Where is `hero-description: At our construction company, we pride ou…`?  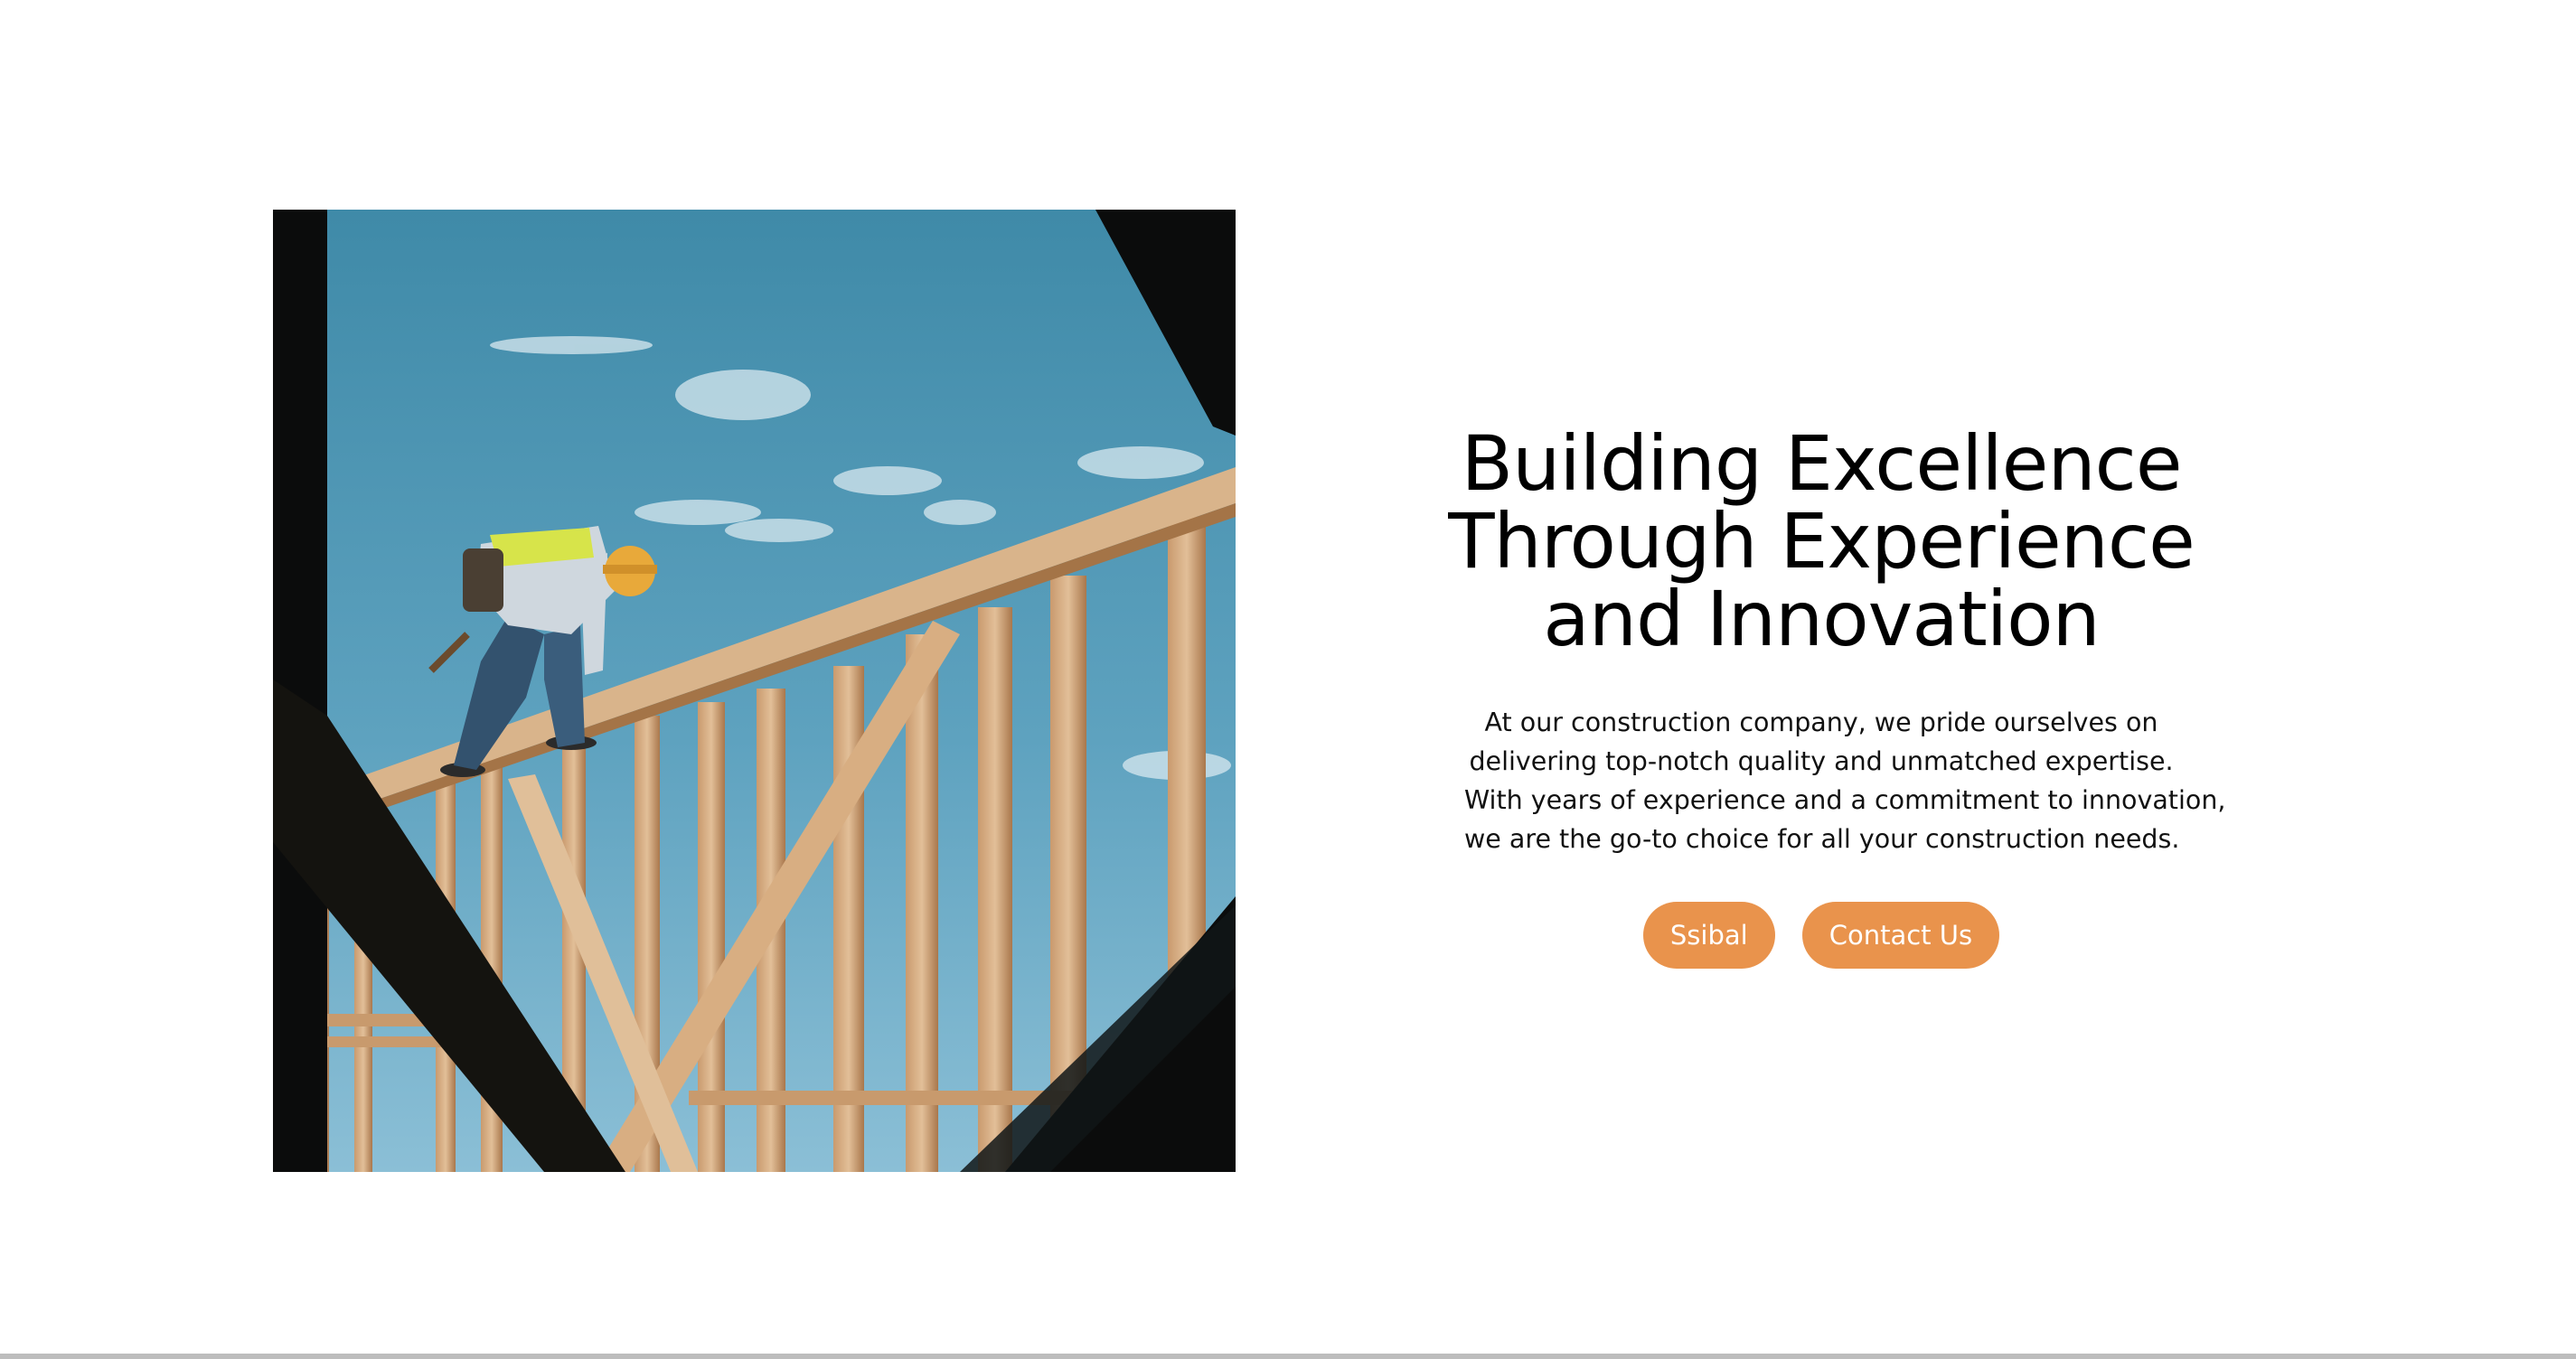 hero-description: At our construction company, we pride ou… is located at coordinates (1845, 781).